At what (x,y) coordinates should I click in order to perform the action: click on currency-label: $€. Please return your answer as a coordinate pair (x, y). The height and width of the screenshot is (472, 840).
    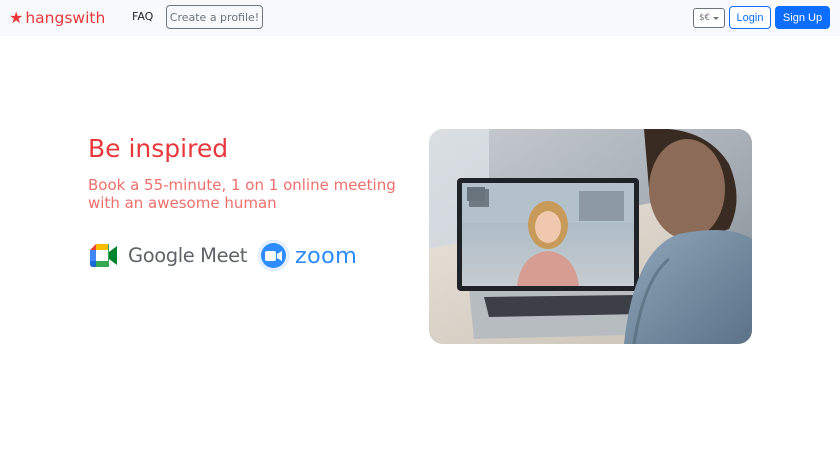
    Looking at the image, I should click on (704, 18).